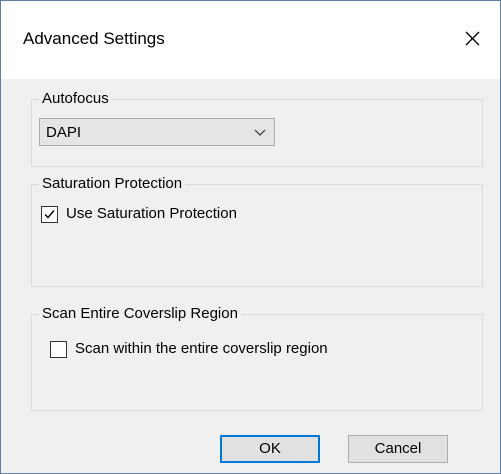 The width and height of the screenshot is (501, 474). I want to click on close-icon, so click(472, 38).